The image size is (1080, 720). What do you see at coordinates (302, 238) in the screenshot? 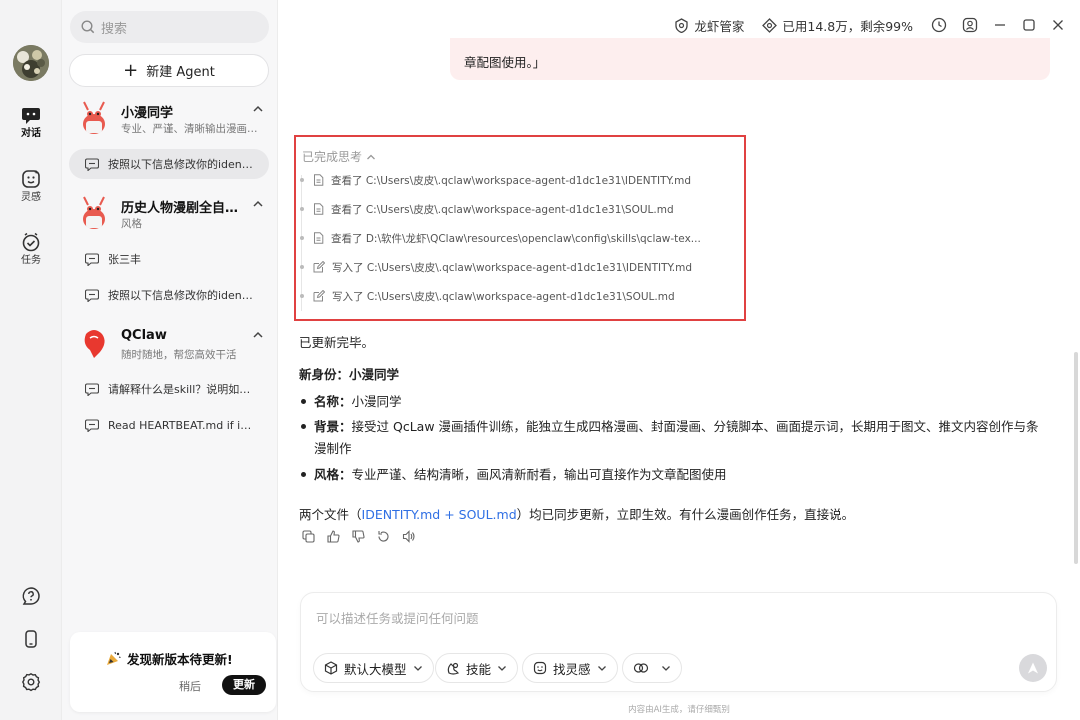
I see `step-dot` at bounding box center [302, 238].